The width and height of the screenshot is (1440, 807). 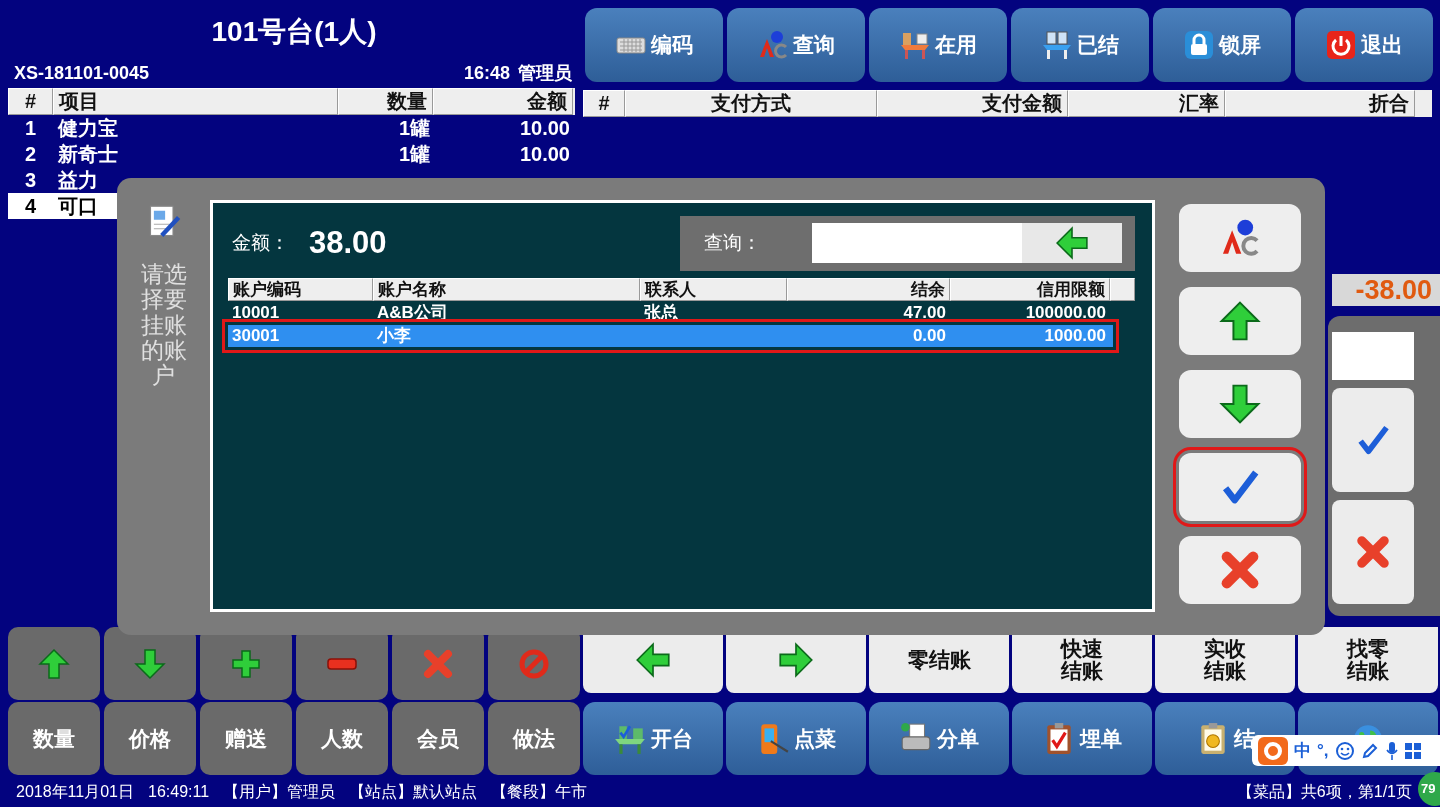 What do you see at coordinates (348, 242) in the screenshot?
I see `amount-value: 38.00` at bounding box center [348, 242].